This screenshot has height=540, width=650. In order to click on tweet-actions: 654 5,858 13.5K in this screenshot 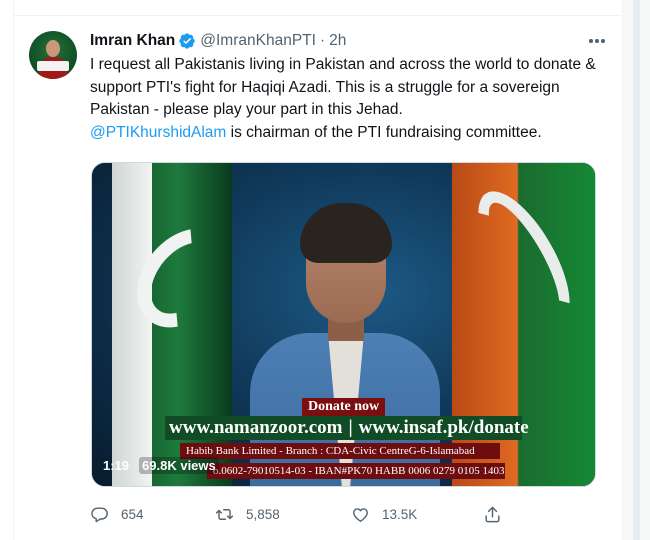, I will do `click(310, 514)`.